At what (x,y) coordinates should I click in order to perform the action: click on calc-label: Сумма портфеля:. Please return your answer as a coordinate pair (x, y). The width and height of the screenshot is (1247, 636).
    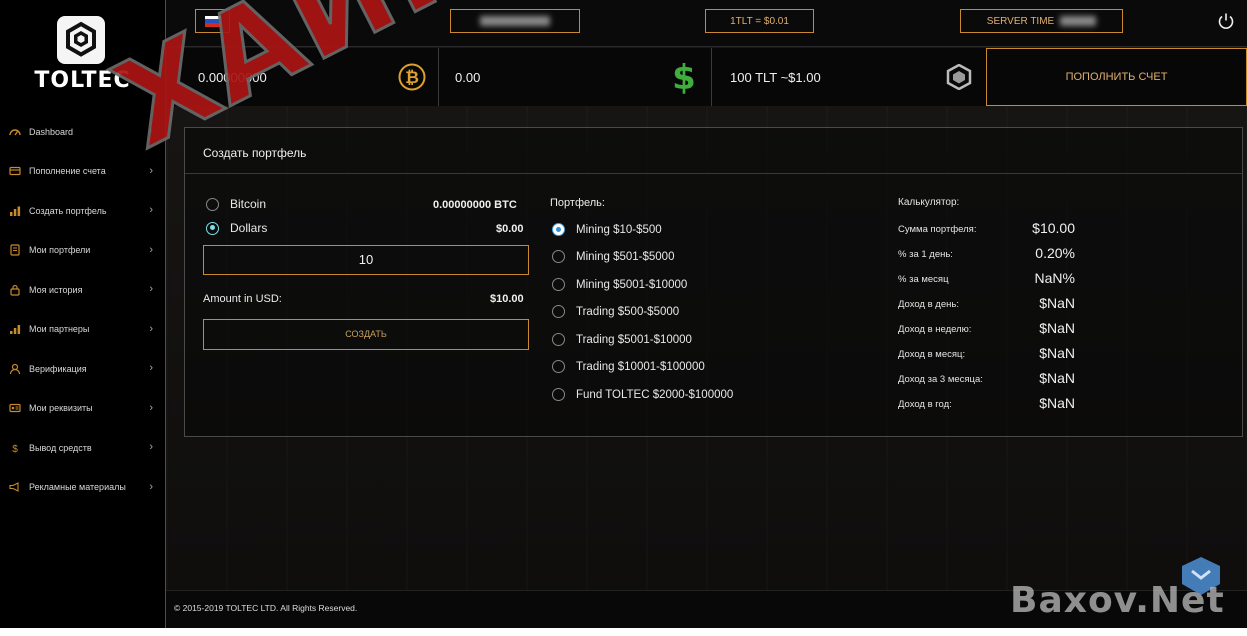
    Looking at the image, I should click on (937, 229).